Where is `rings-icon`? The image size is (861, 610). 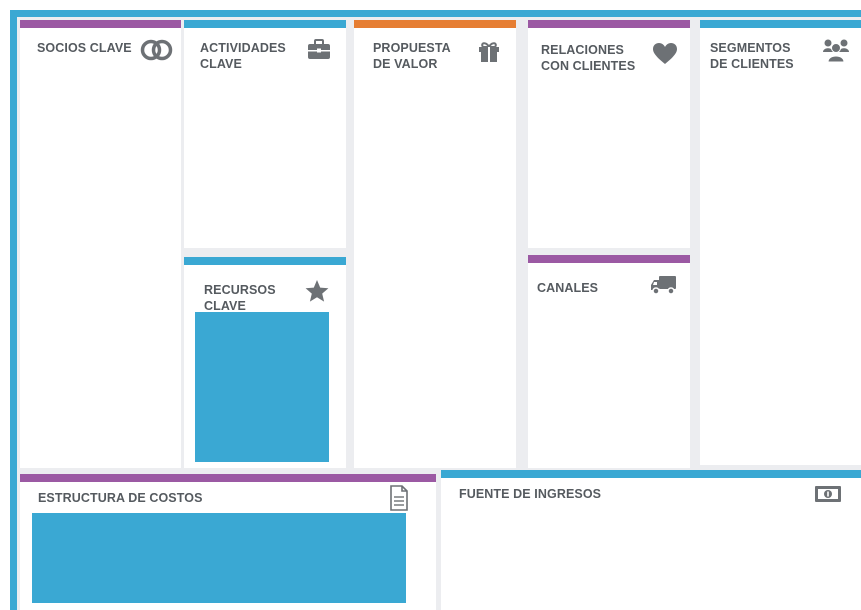
rings-icon is located at coordinates (156, 50).